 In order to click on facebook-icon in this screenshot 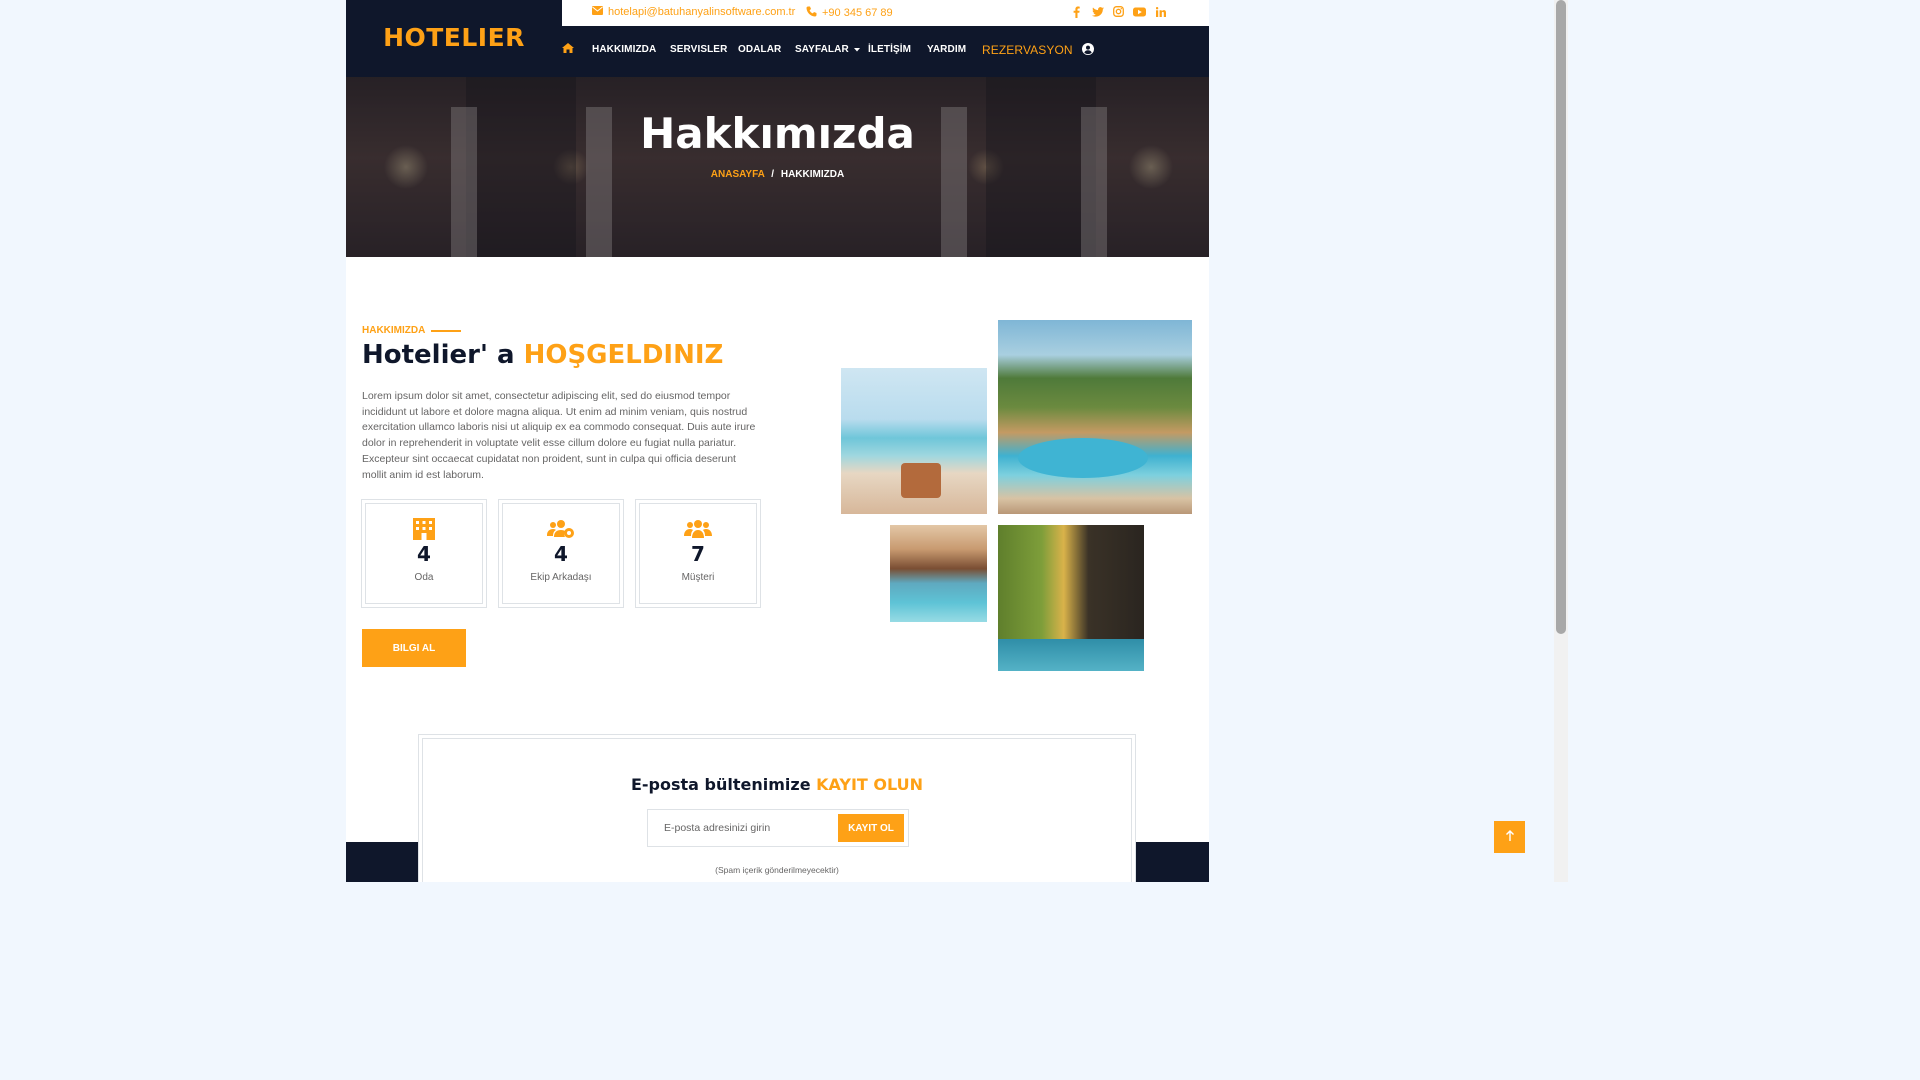, I will do `click(1076, 11)`.